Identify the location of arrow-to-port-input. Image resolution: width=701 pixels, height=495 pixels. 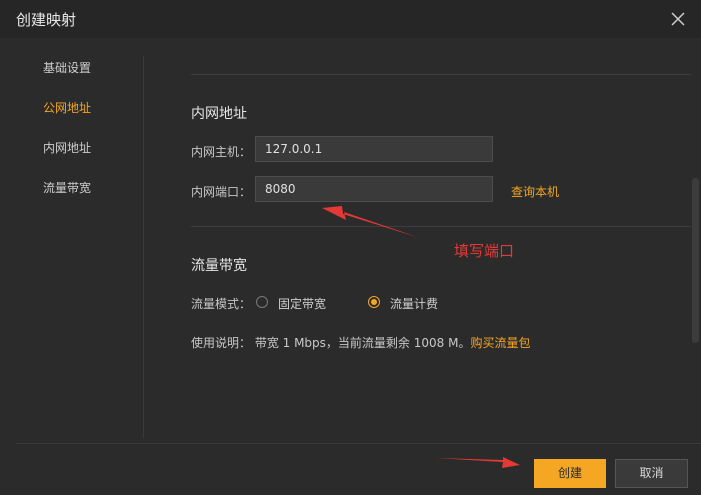
(371, 222).